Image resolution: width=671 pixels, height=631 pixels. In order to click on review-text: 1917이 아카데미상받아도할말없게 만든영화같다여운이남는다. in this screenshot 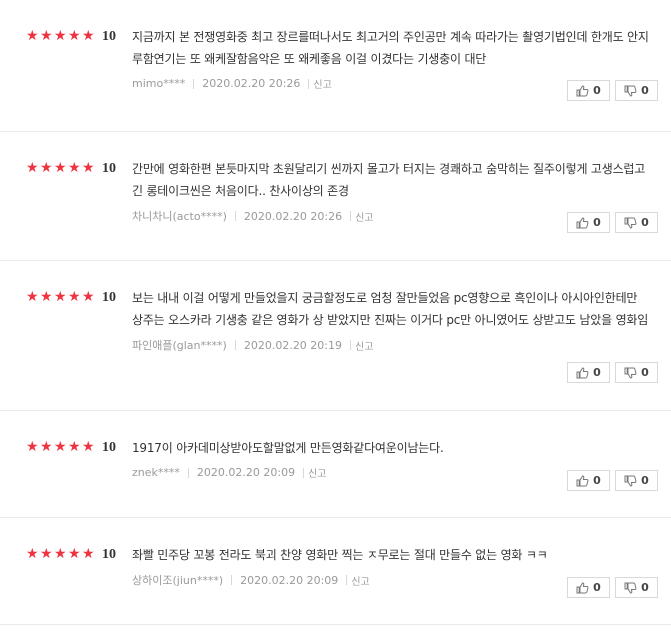, I will do `click(288, 448)`.